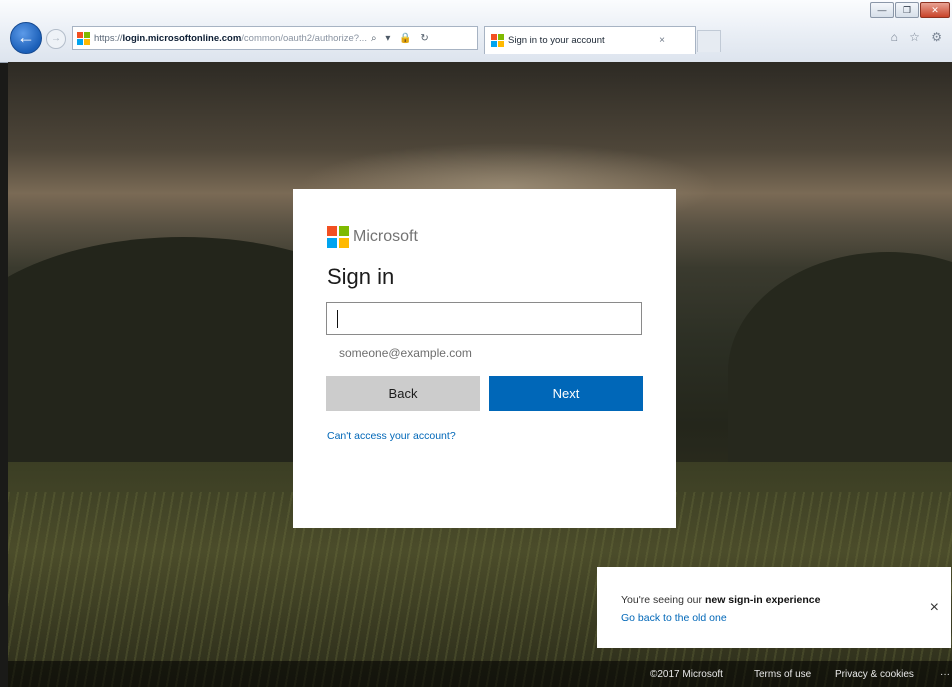  I want to click on tab-favicon-icon, so click(497, 40).